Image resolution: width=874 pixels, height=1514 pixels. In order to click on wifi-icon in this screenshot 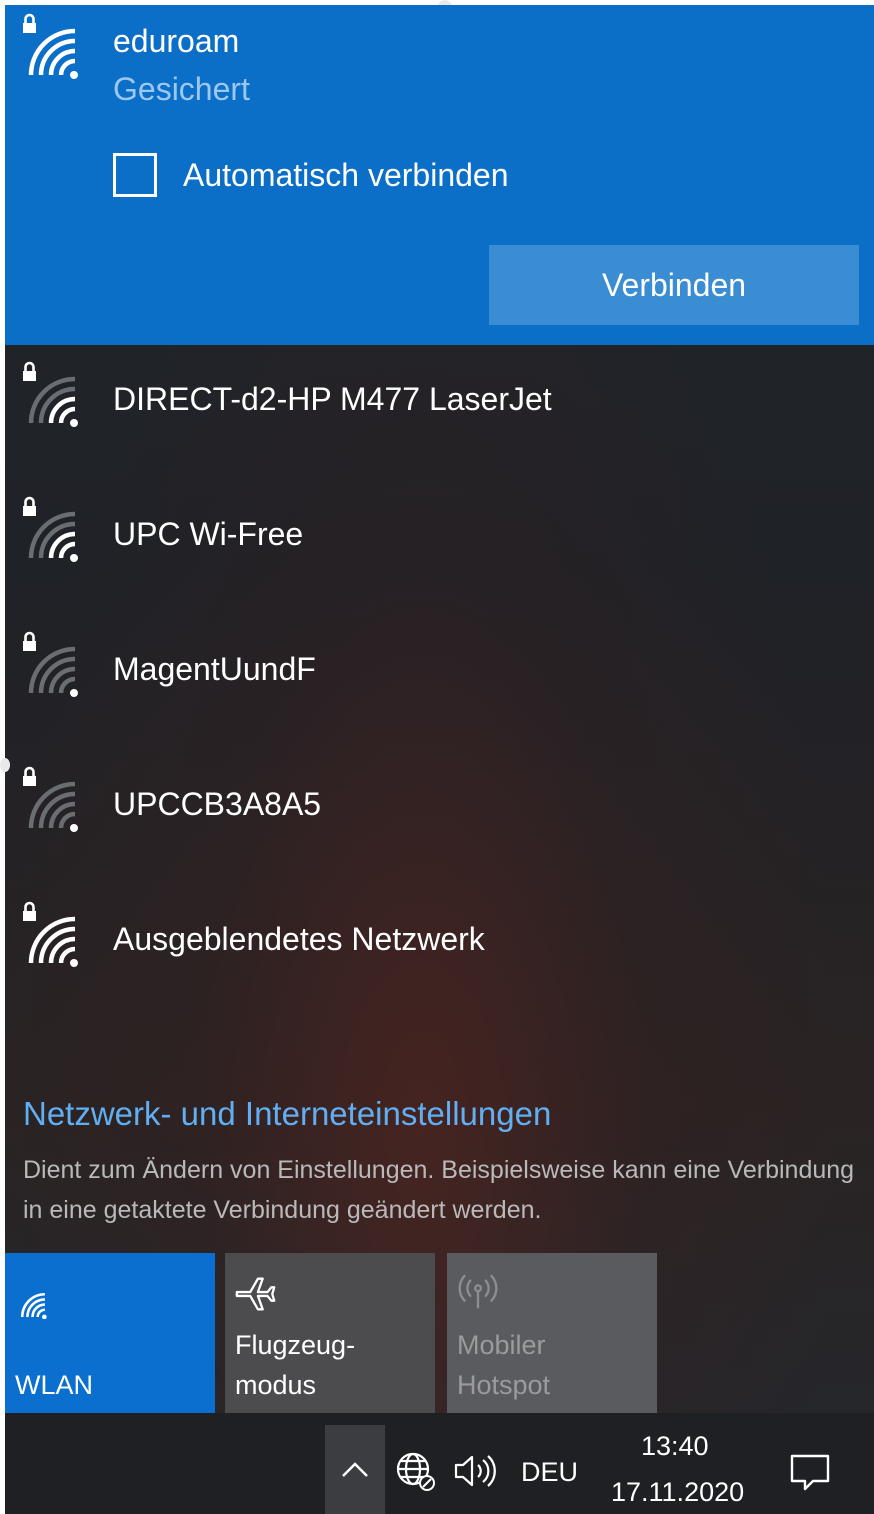, I will do `click(33, 1305)`.